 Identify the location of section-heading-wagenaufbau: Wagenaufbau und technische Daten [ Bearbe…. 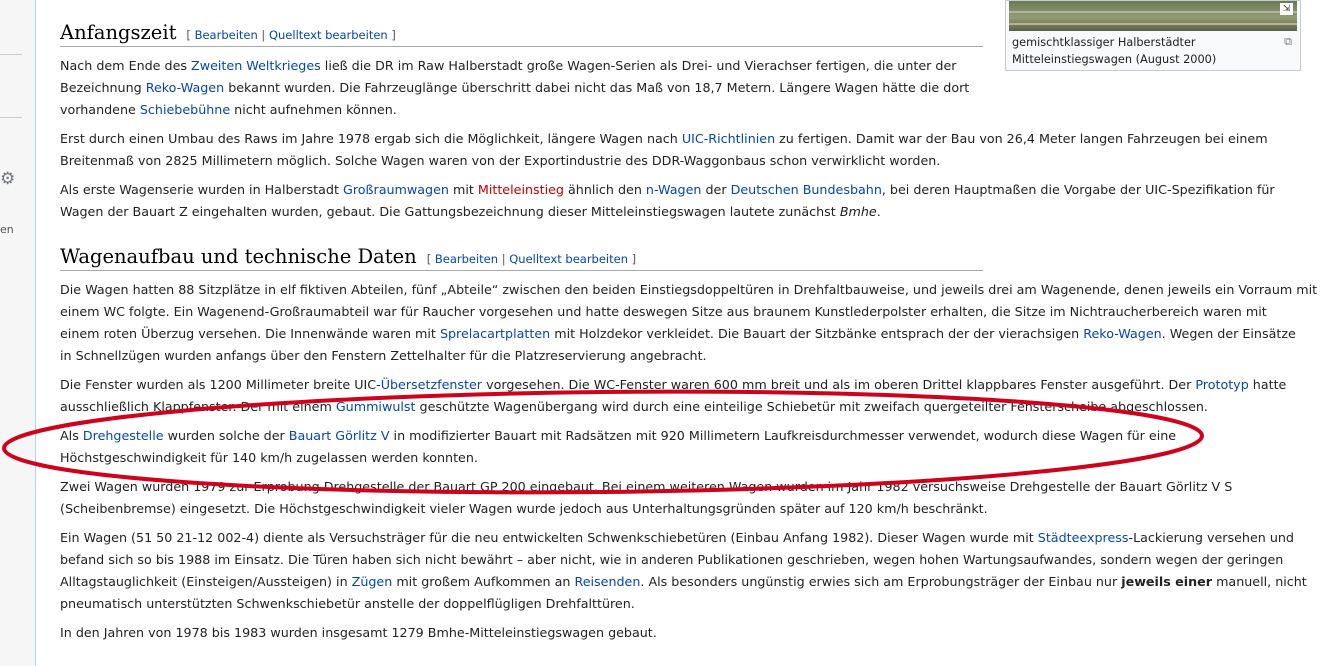
(521, 258).